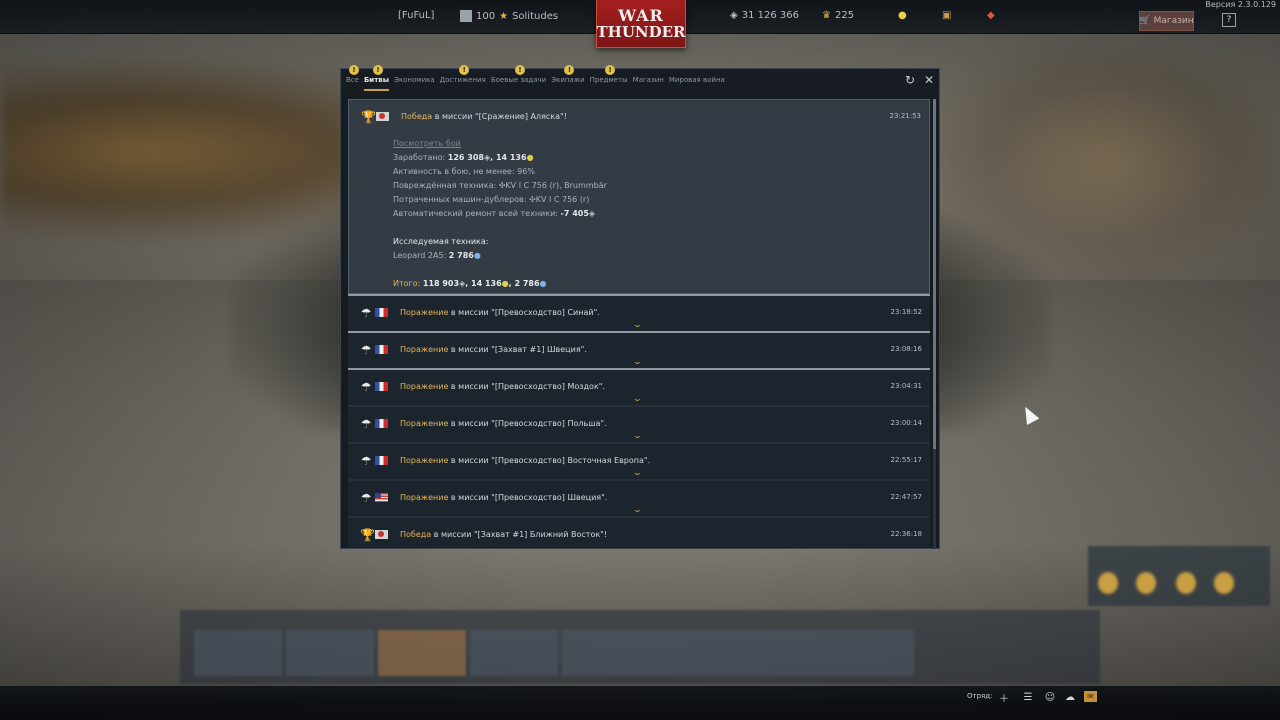 This screenshot has height=720, width=1280. What do you see at coordinates (465, 157) in the screenshot?
I see `earned-lions: 126 308` at bounding box center [465, 157].